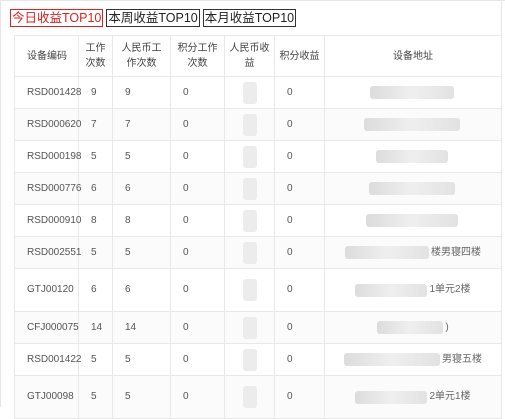 The image size is (505, 419). I want to click on cell-device-address: 2单元1楼, so click(413, 397).